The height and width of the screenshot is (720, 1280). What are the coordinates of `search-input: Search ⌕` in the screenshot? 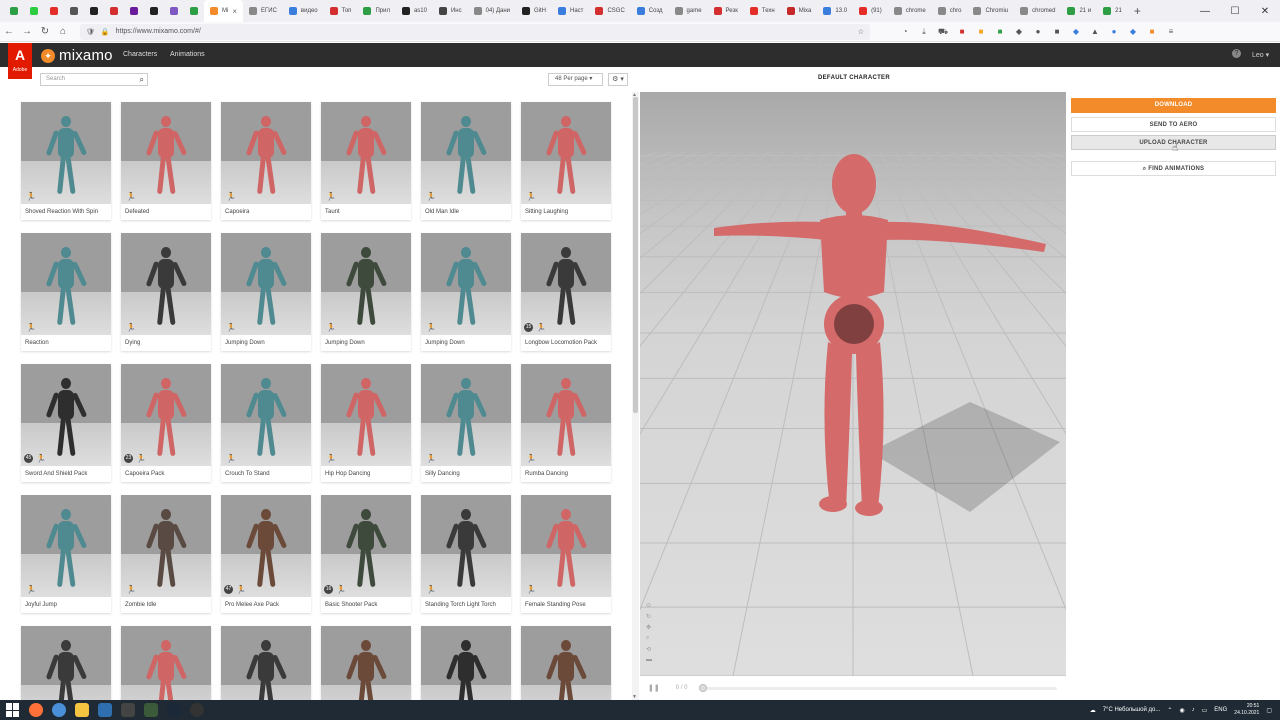 It's located at (94, 79).